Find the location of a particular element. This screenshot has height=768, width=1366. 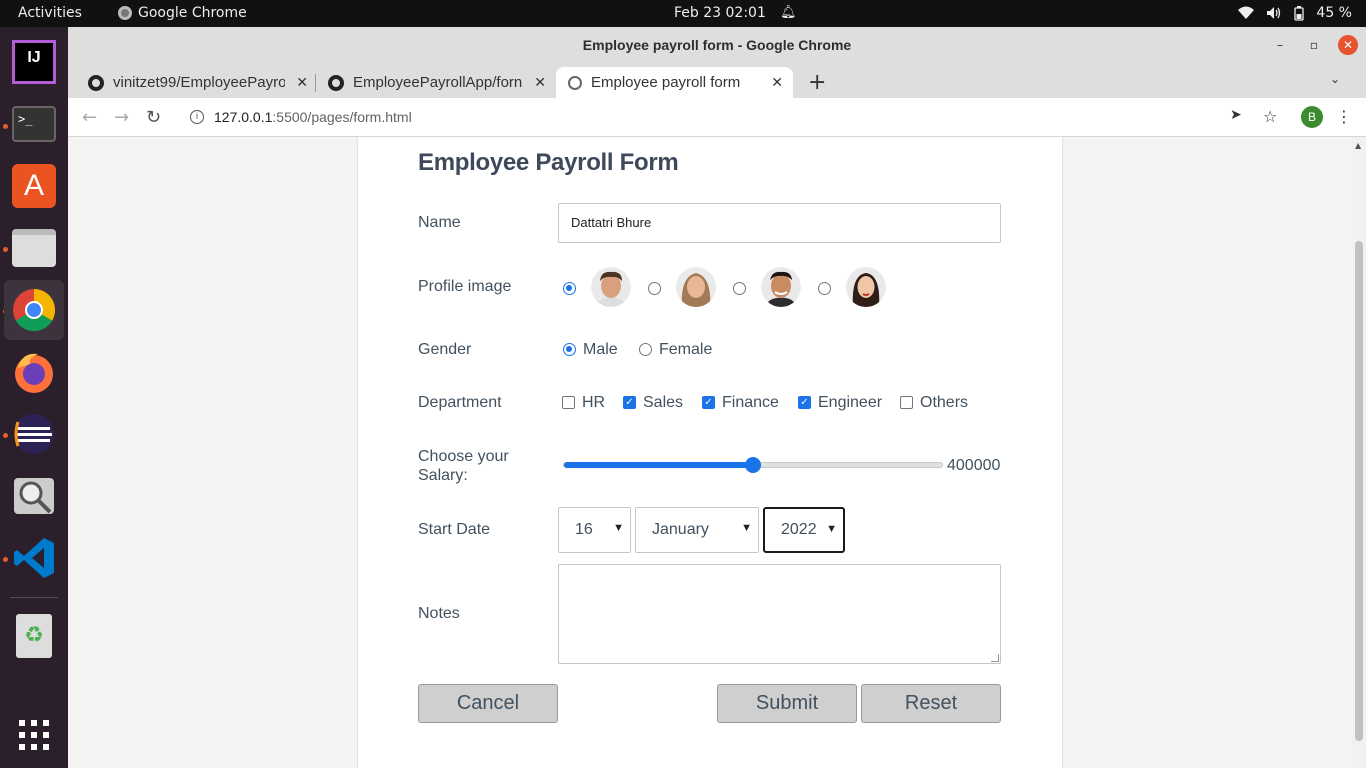

trash-icon: ♻ is located at coordinates (34, 636).